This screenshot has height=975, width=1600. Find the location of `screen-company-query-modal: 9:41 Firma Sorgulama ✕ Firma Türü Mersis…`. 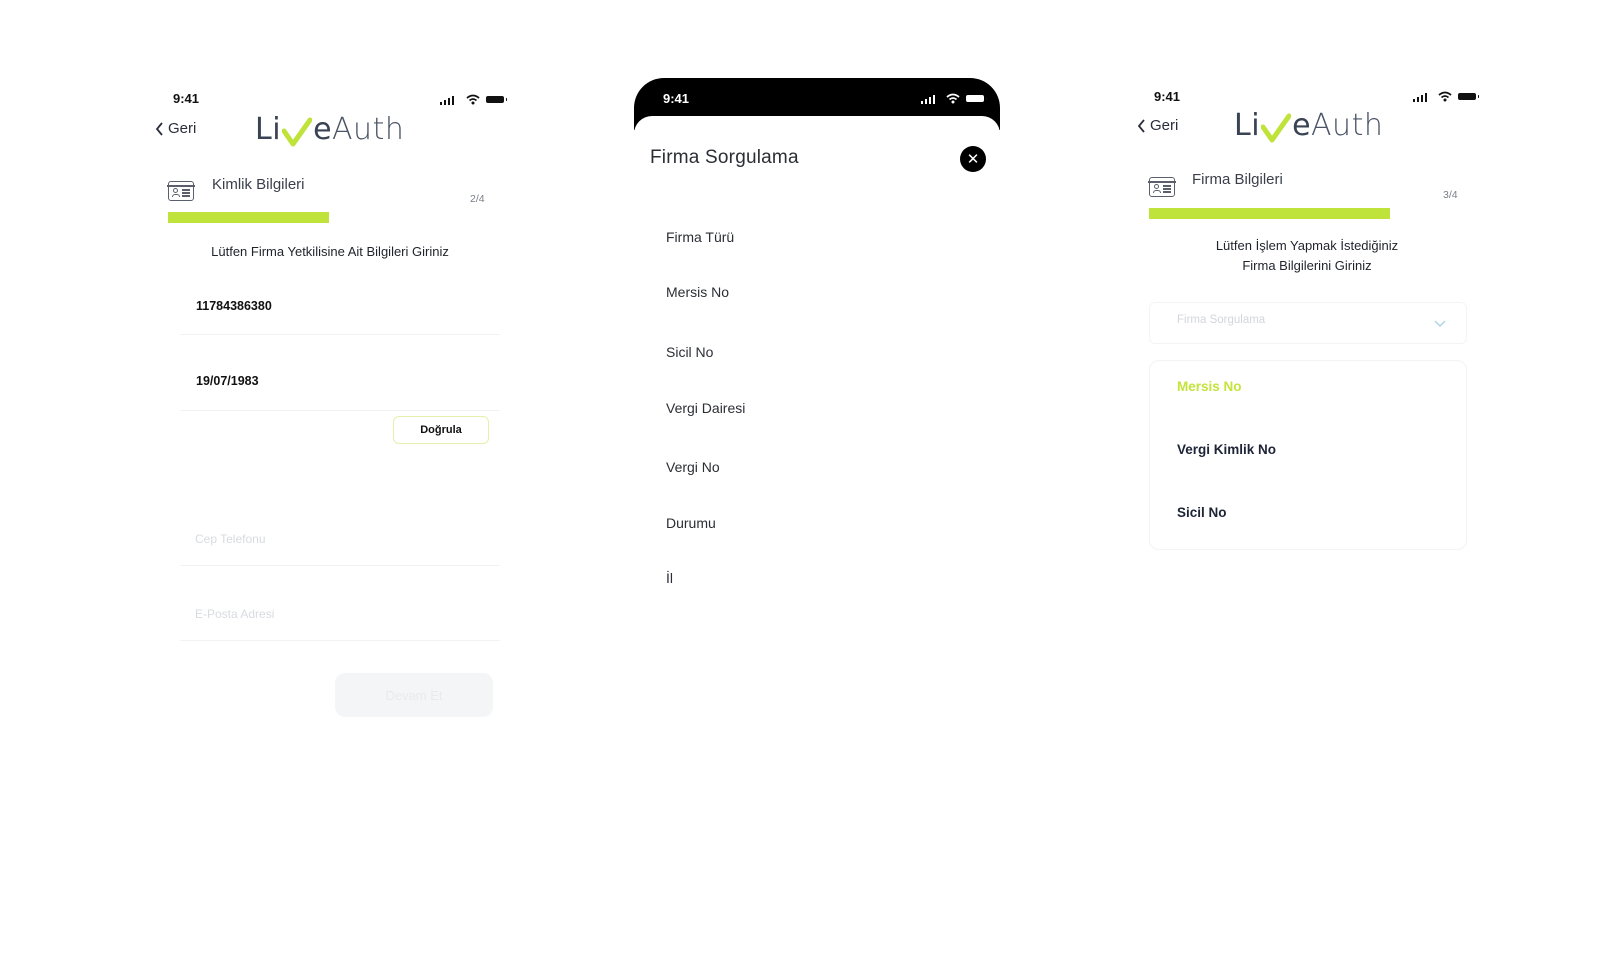

screen-company-query-modal: 9:41 Firma Sorgulama ✕ Firma Türü Mersis… is located at coordinates (817, 358).